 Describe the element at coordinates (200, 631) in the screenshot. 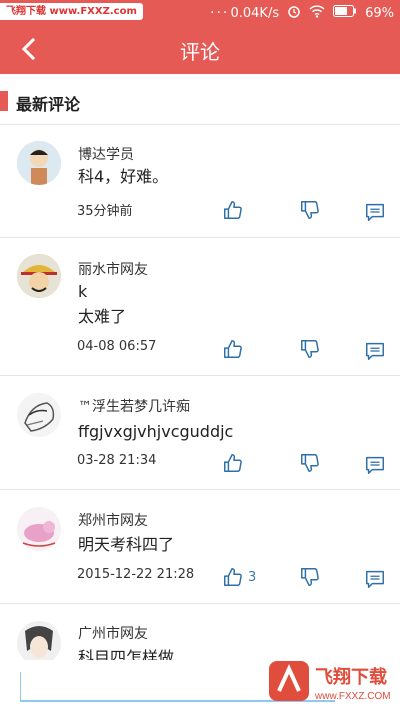

I see `comment-item: 广州市网友 科目四怎样做` at that location.